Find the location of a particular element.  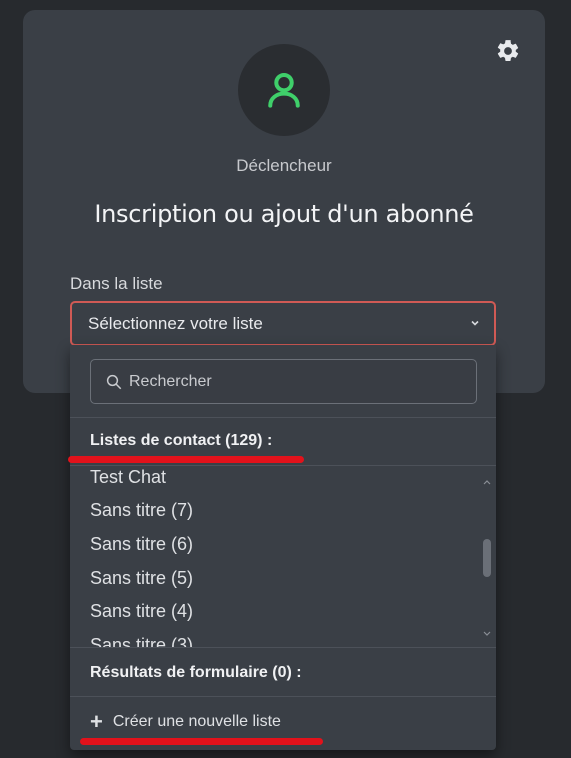

list-item: Test Chat is located at coordinates (128, 477).